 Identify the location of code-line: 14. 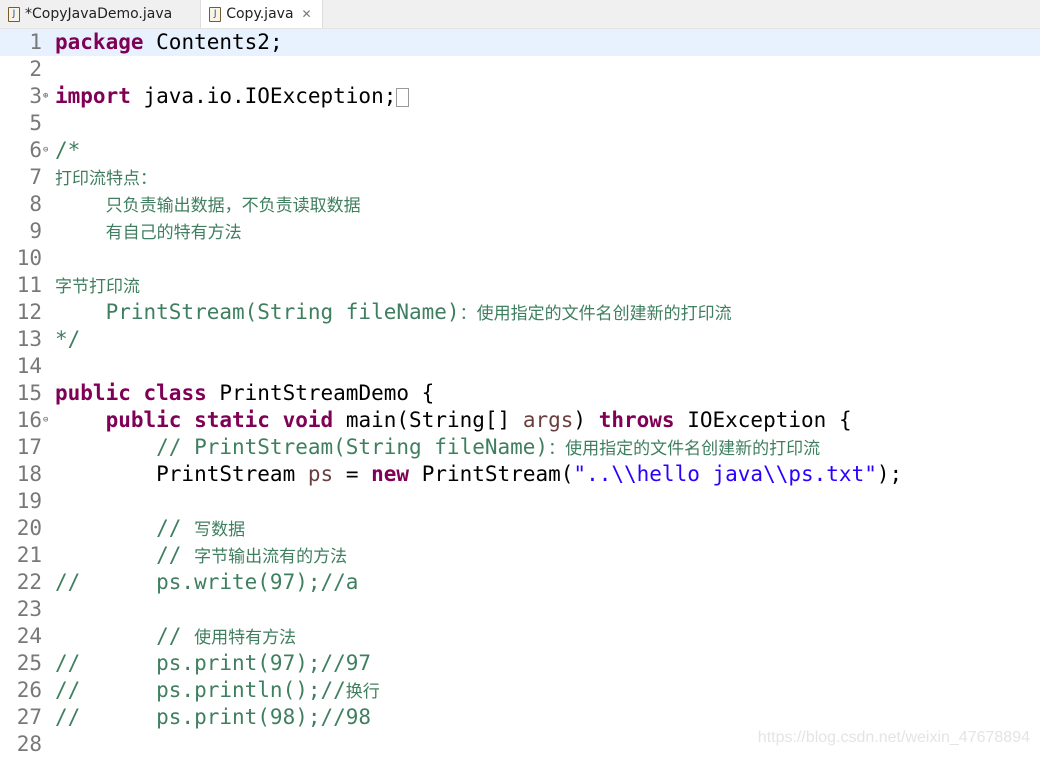
(520, 366).